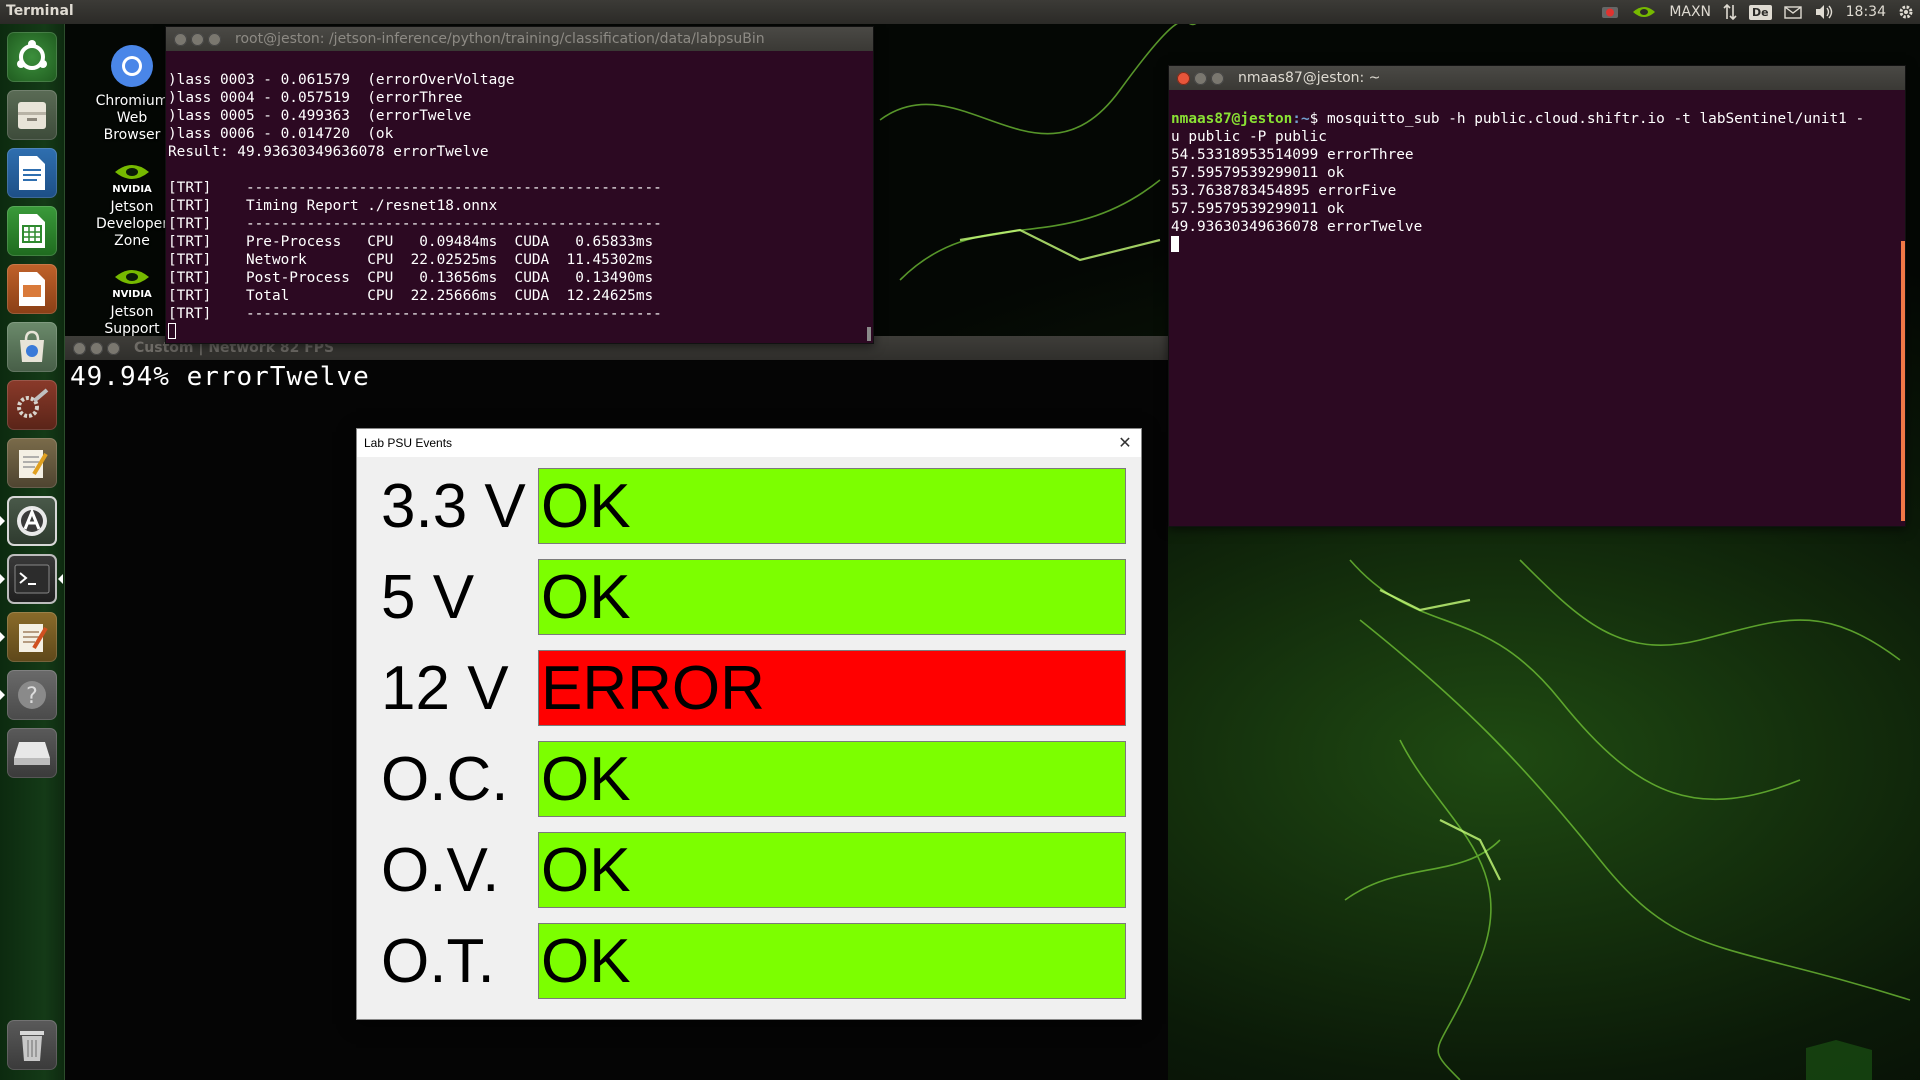 The image size is (1920, 1080). Describe the element at coordinates (1792, 12) in the screenshot. I see `mail-icon` at that location.